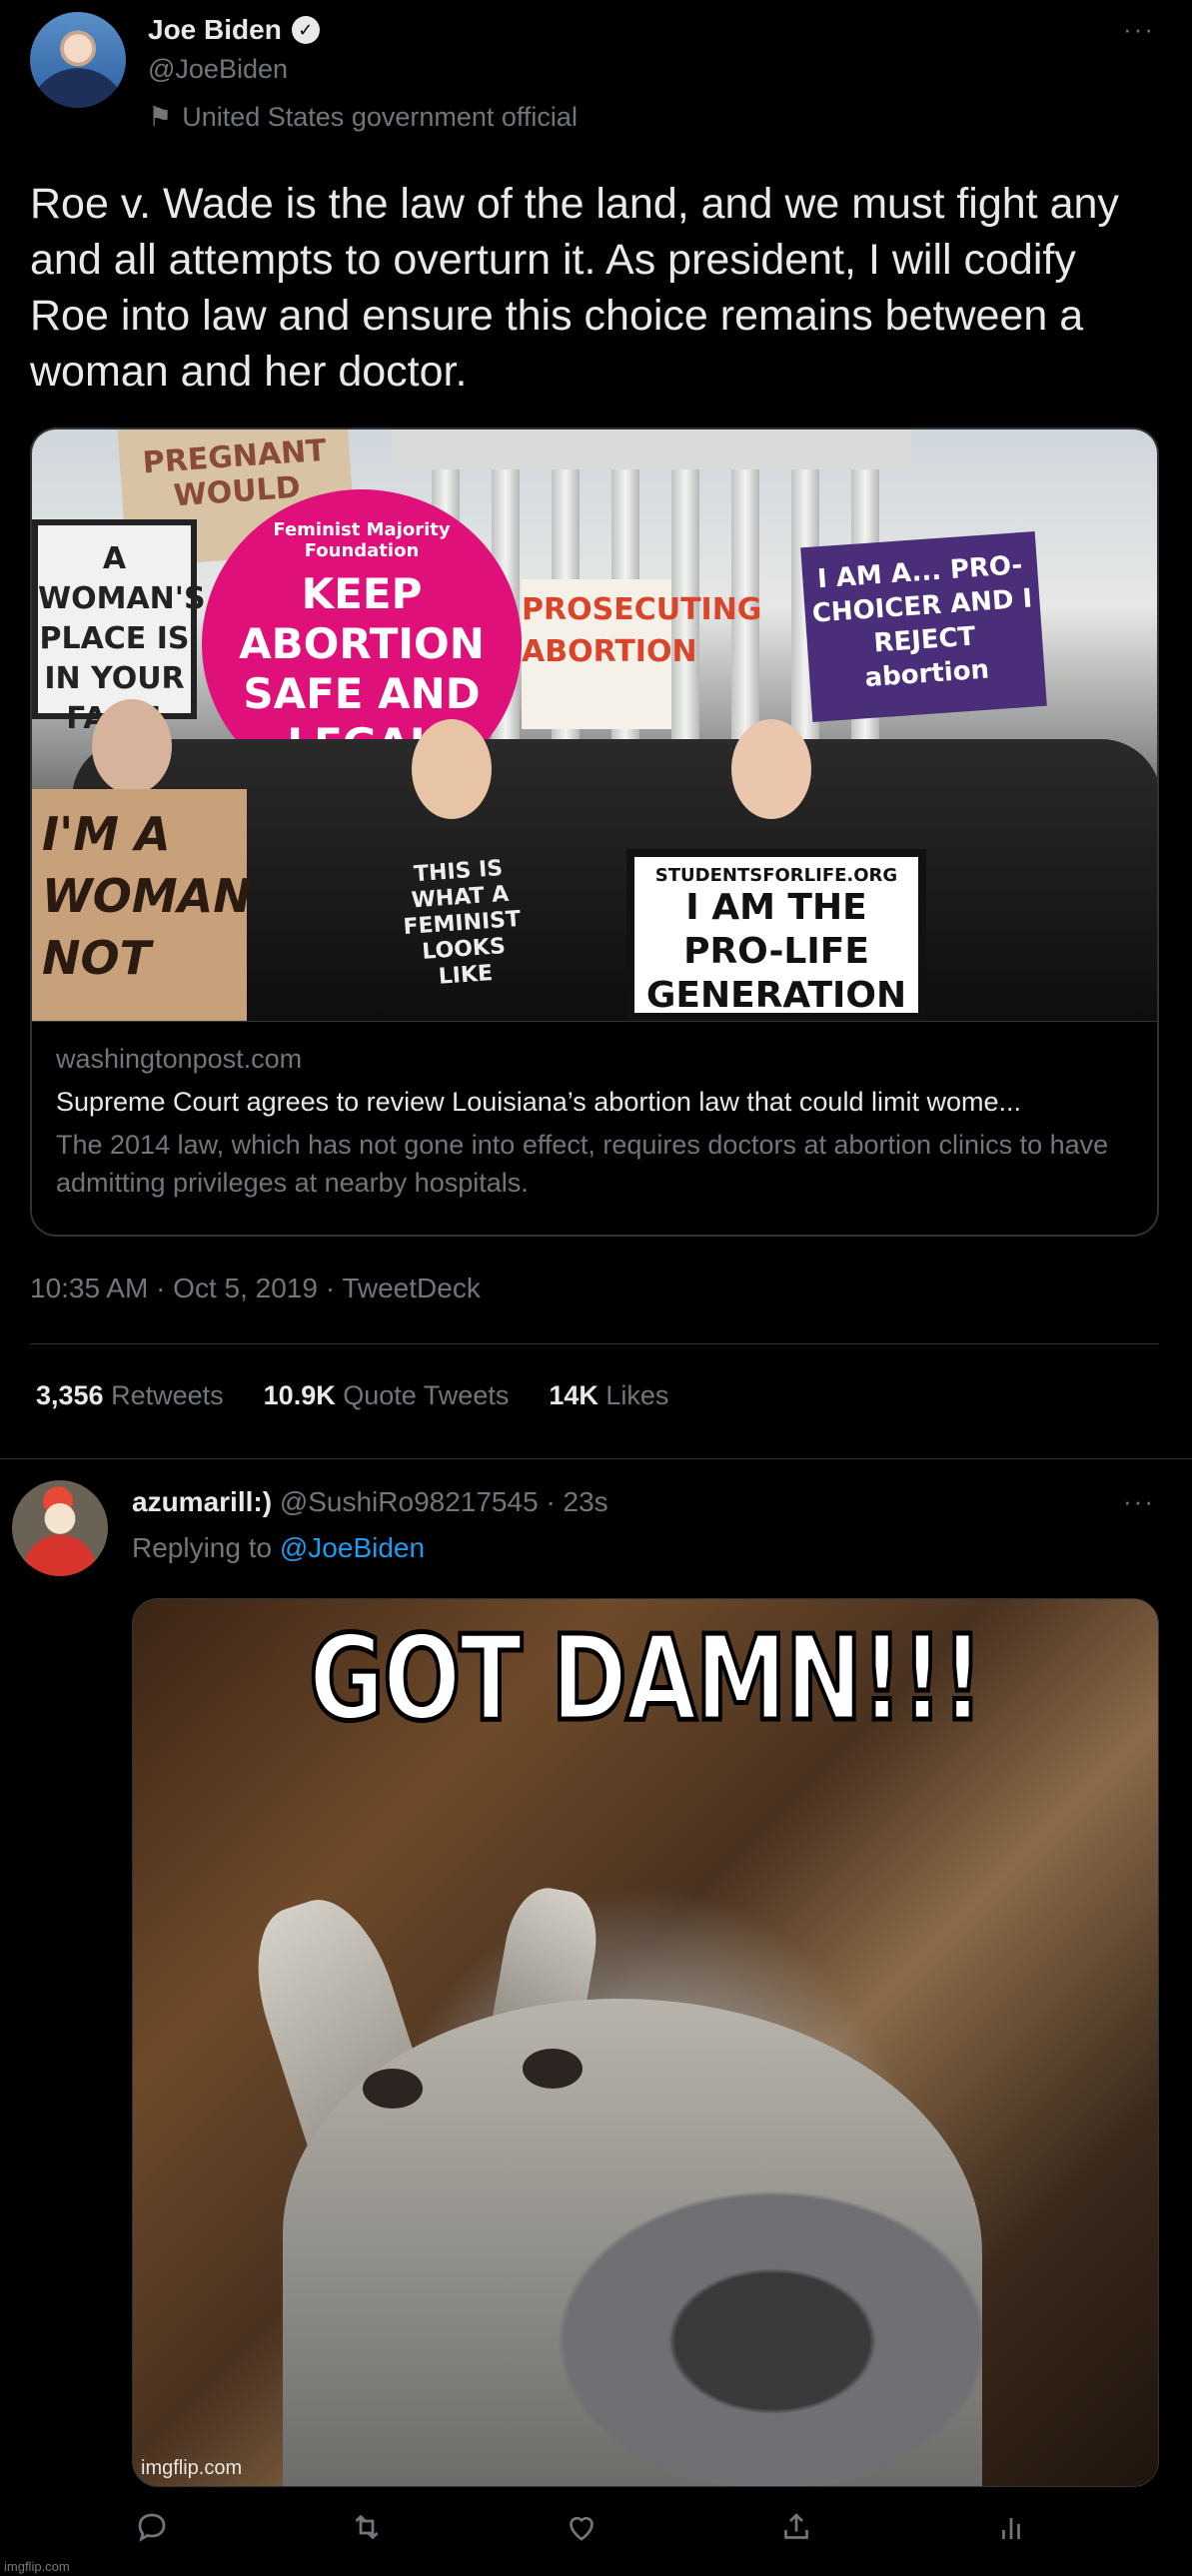 This screenshot has height=2576, width=1192. I want to click on reply-author-avatar, so click(60, 1528).